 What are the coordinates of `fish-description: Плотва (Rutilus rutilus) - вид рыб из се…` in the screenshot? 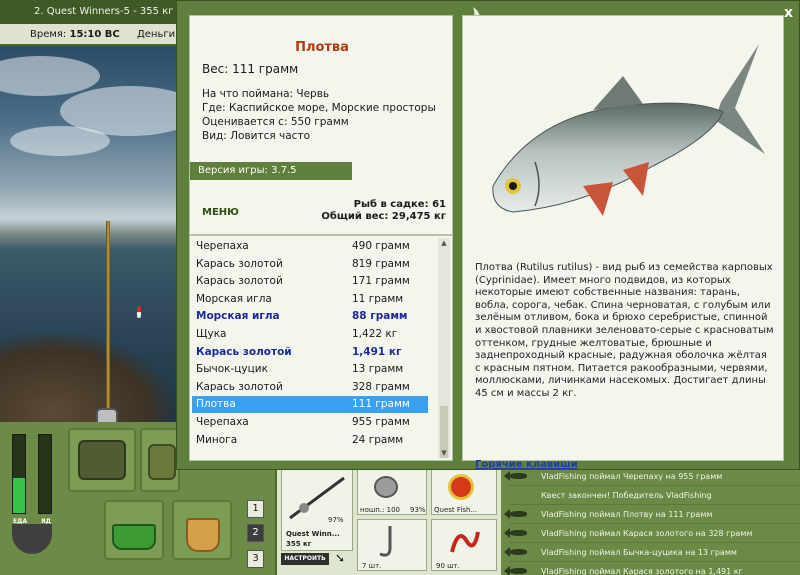 It's located at (624, 330).